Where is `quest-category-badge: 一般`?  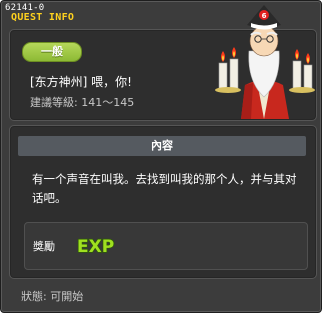
quest-category-badge: 一般 is located at coordinates (52, 52).